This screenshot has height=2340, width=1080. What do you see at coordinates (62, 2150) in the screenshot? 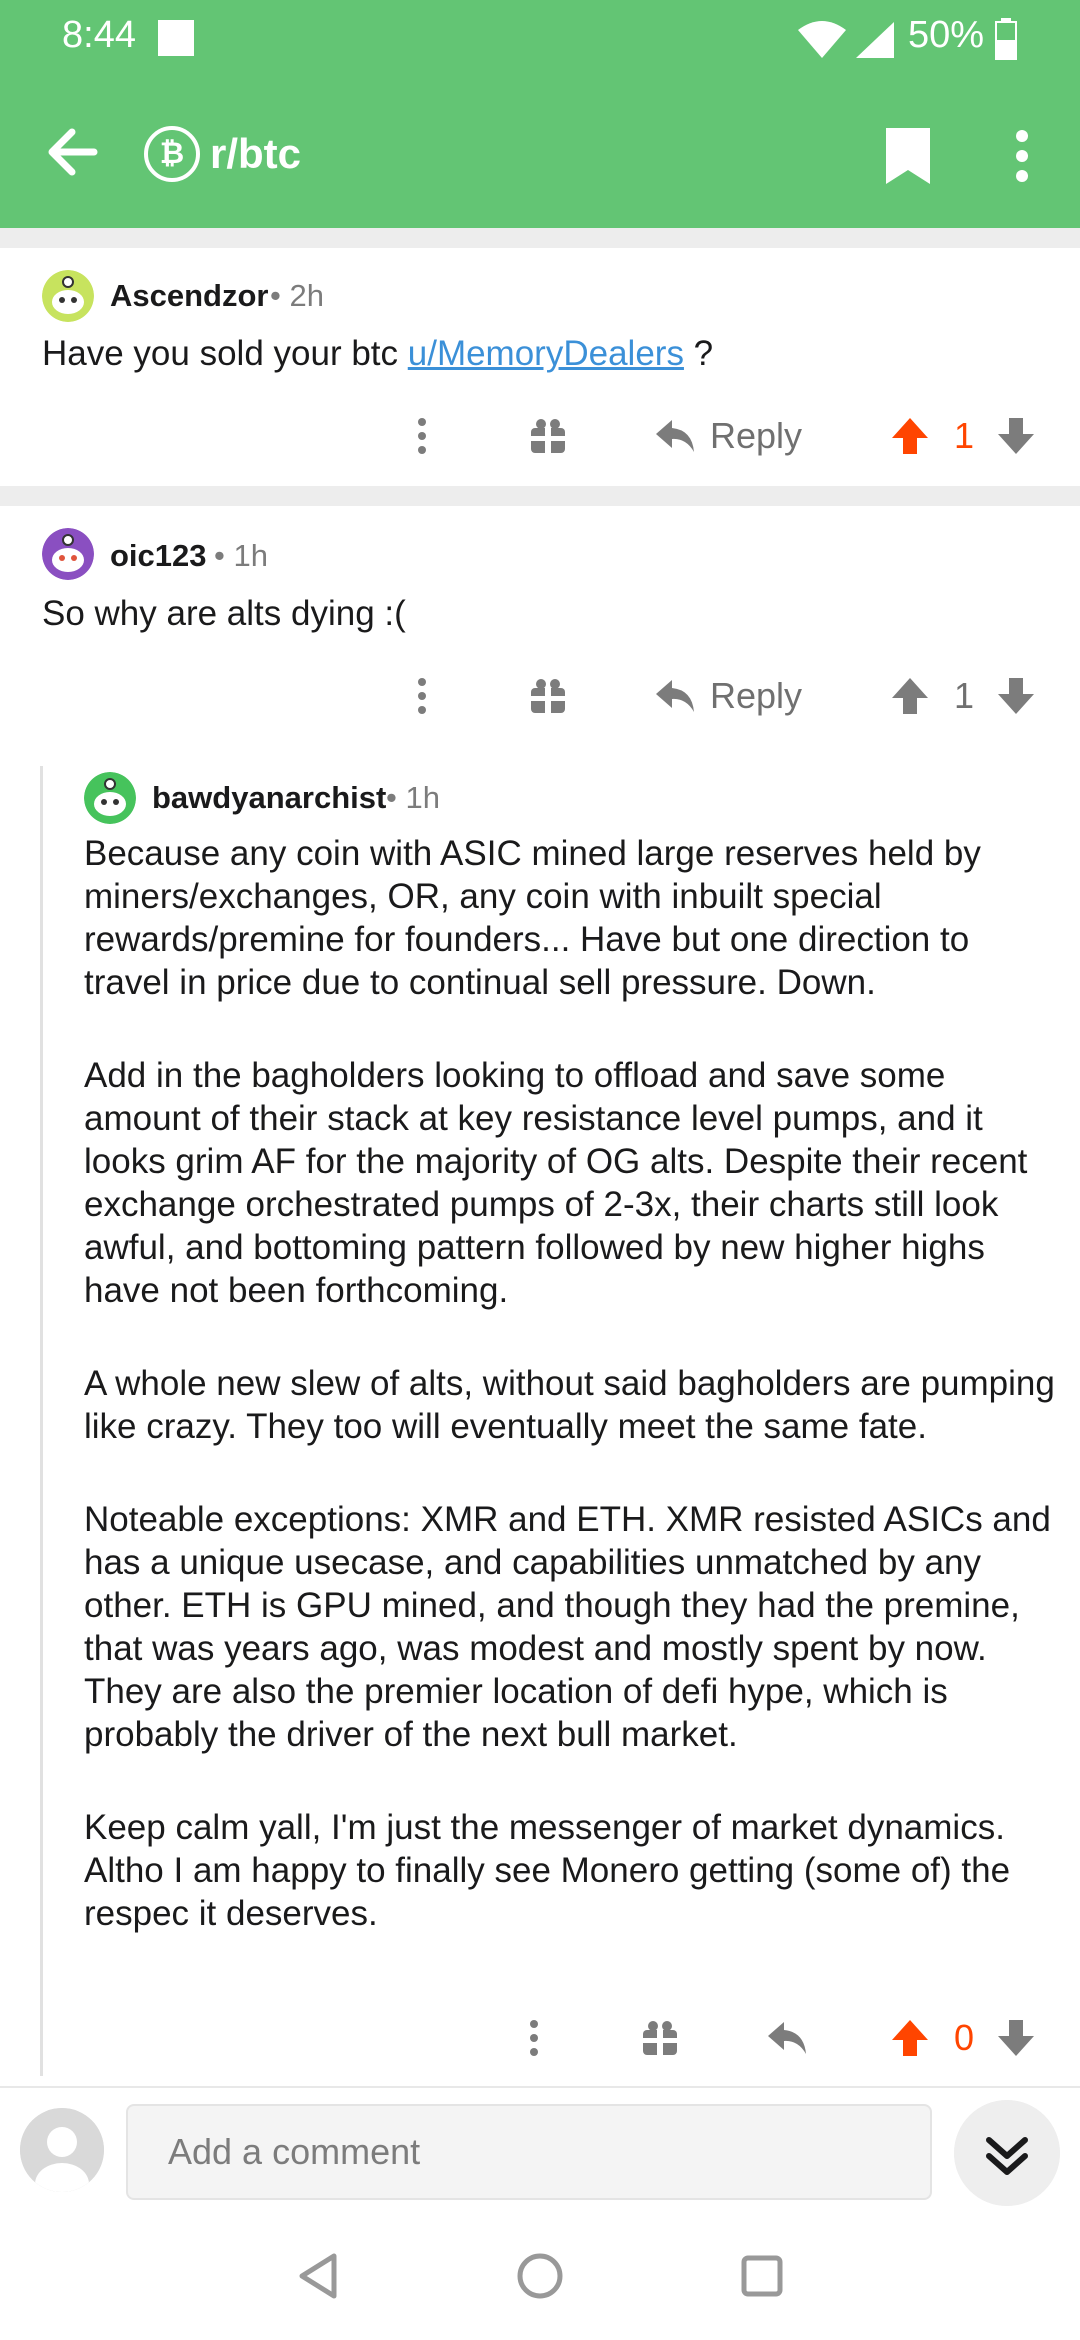
I see `user-avatar-icon` at bounding box center [62, 2150].